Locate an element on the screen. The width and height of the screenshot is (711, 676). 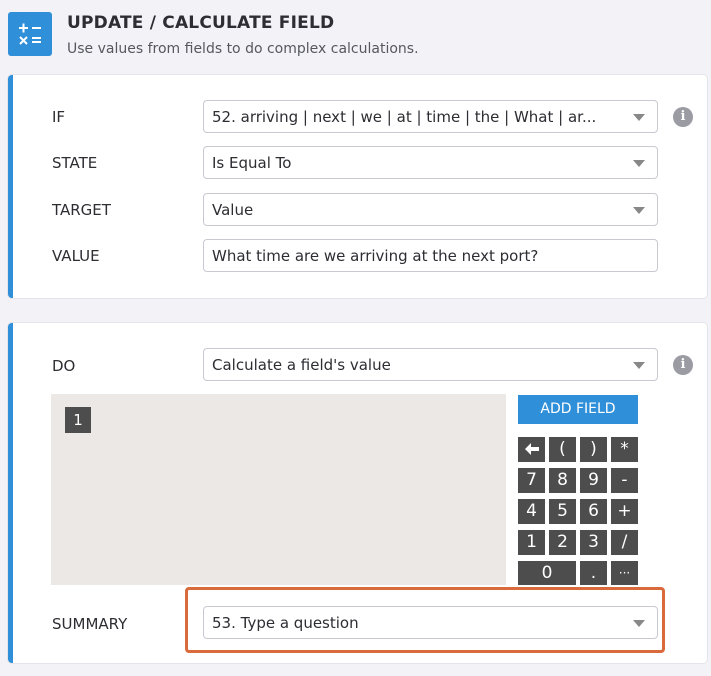
state-select: Is Equal To is located at coordinates (430, 162).